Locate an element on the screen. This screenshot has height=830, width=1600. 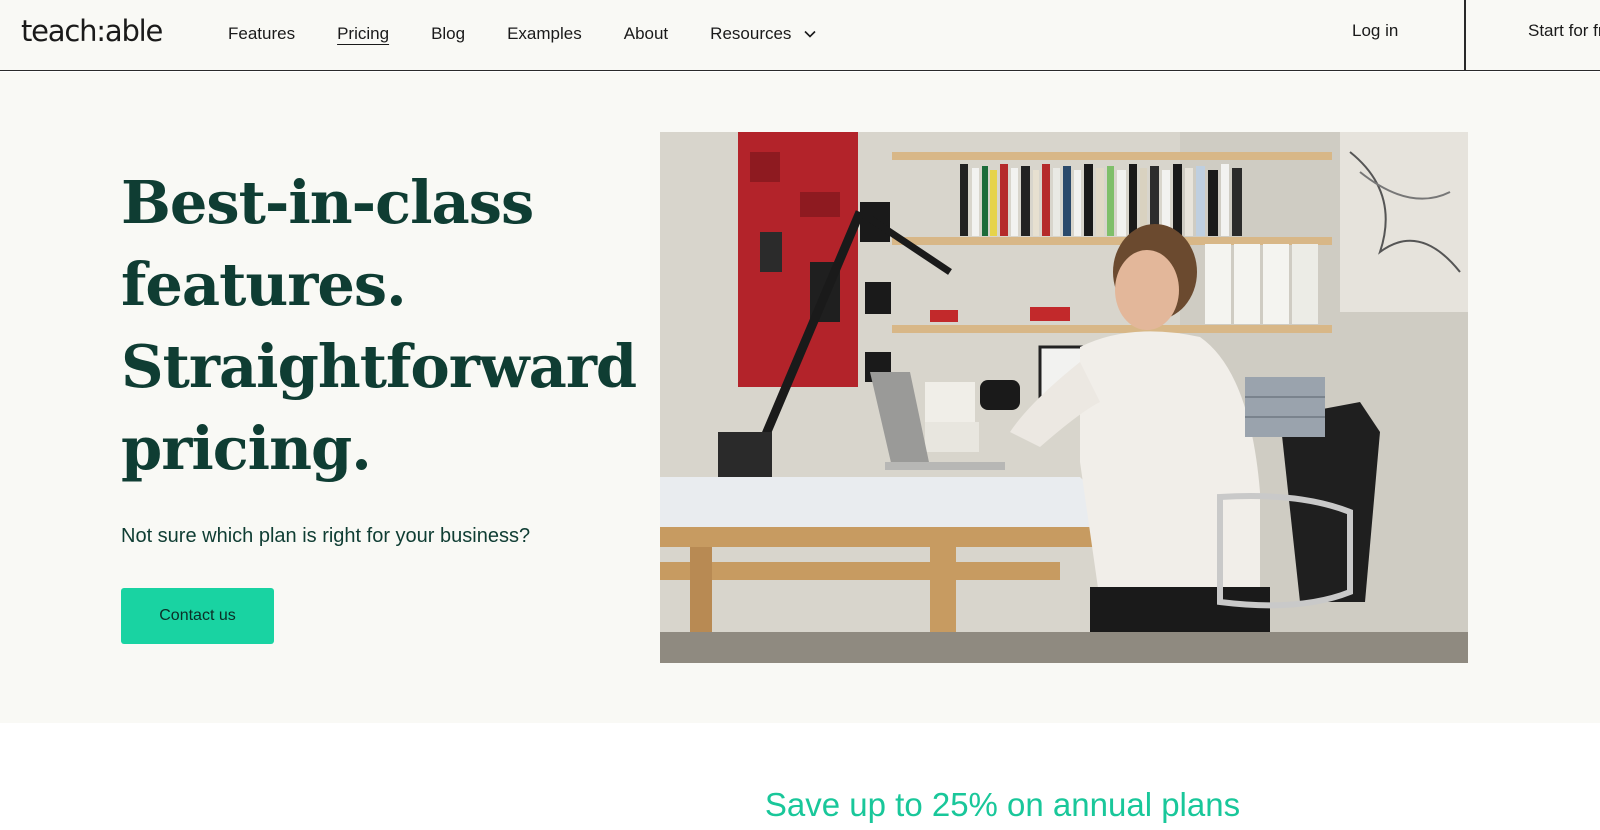
headline-line: features. is located at coordinates (264, 284).